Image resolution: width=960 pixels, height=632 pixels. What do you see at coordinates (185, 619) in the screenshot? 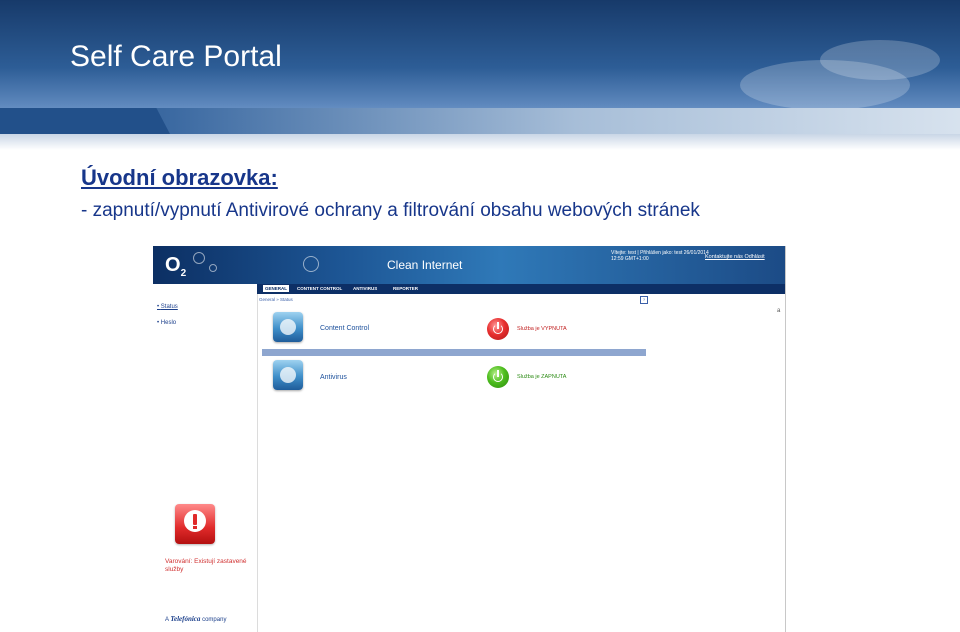
I see `telefonica-logo: Telefónica` at bounding box center [185, 619].